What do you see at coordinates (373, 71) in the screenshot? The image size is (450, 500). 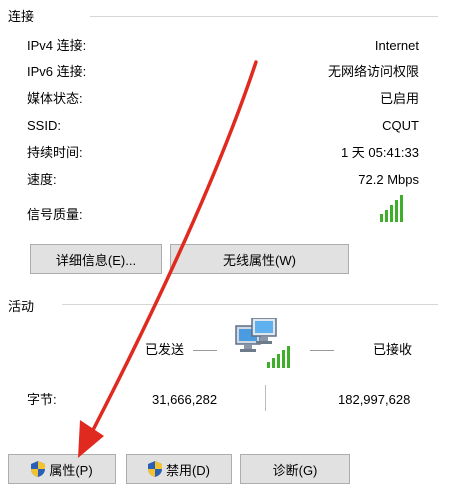 I see `ipv6-value: 无网络访问权限` at bounding box center [373, 71].